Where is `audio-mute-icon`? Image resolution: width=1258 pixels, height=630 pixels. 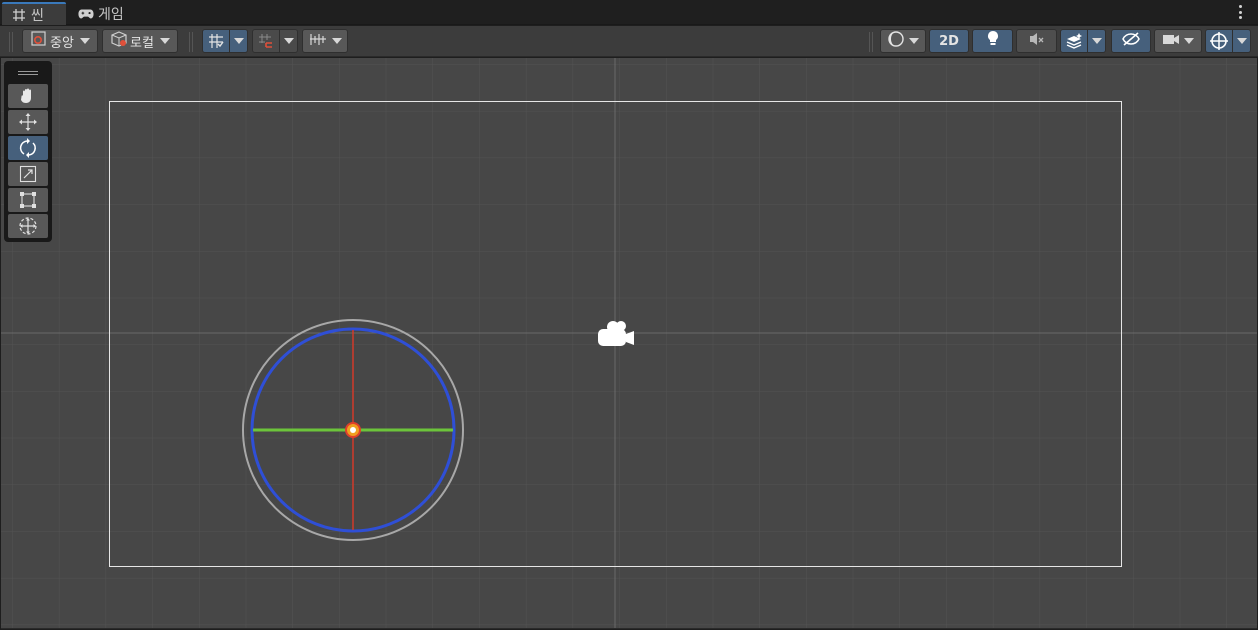
audio-mute-icon is located at coordinates (1037, 41).